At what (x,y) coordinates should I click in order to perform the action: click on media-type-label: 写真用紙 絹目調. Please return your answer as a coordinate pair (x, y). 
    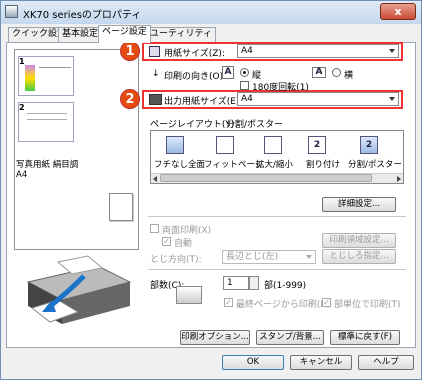
    Looking at the image, I should click on (47, 165).